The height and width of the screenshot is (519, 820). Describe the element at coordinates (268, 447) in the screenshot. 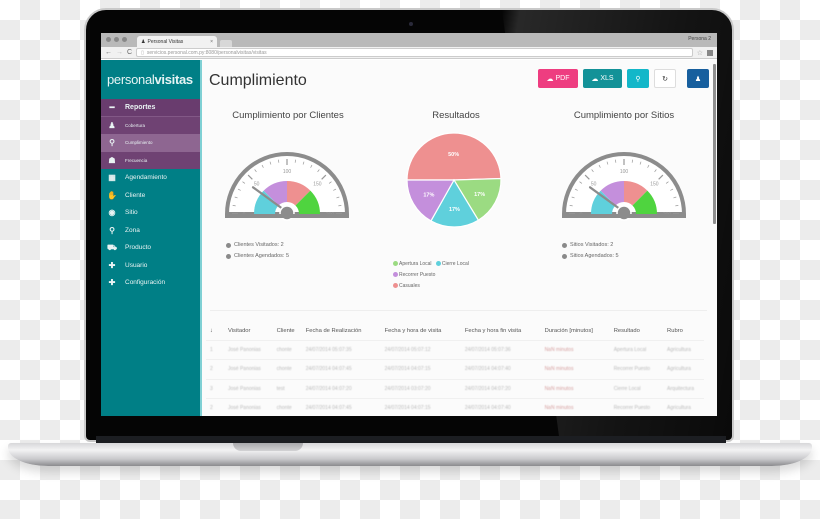

I see `laptop-notch` at that location.